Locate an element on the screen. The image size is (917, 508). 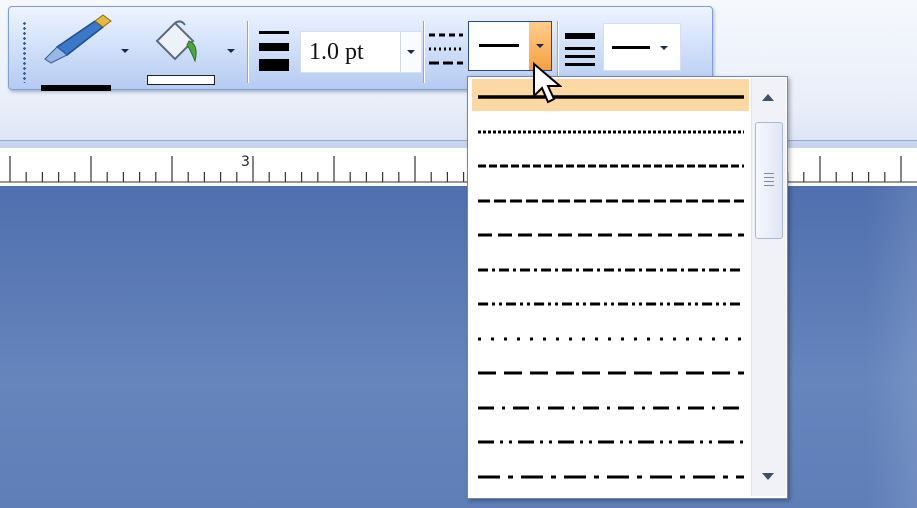
line-weight-value: 1.0 pt is located at coordinates (336, 52).